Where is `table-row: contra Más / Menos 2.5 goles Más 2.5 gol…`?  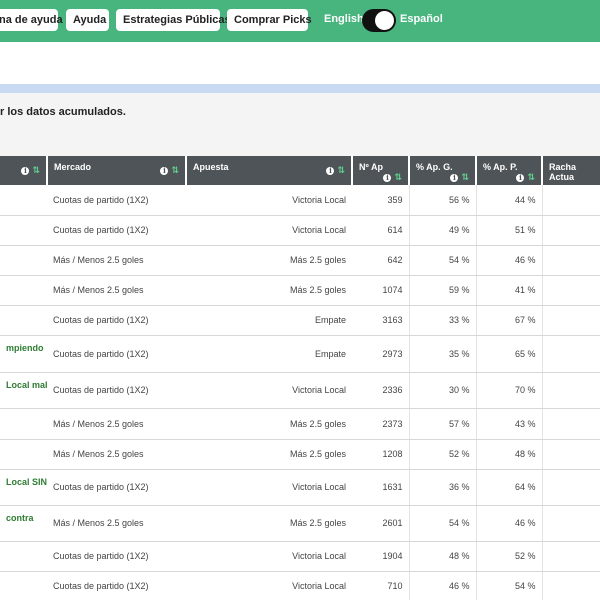 table-row: contra Más / Menos 2.5 goles Más 2.5 gol… is located at coordinates (300, 523).